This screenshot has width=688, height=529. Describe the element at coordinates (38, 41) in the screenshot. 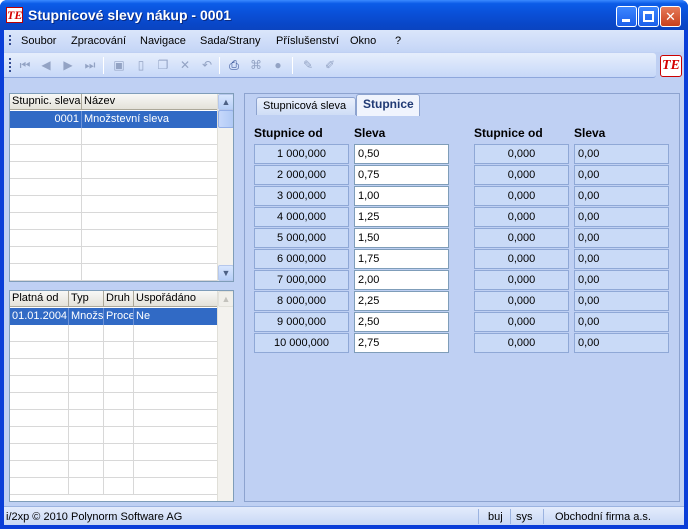

I see `menu-soubor: Soubor` at that location.